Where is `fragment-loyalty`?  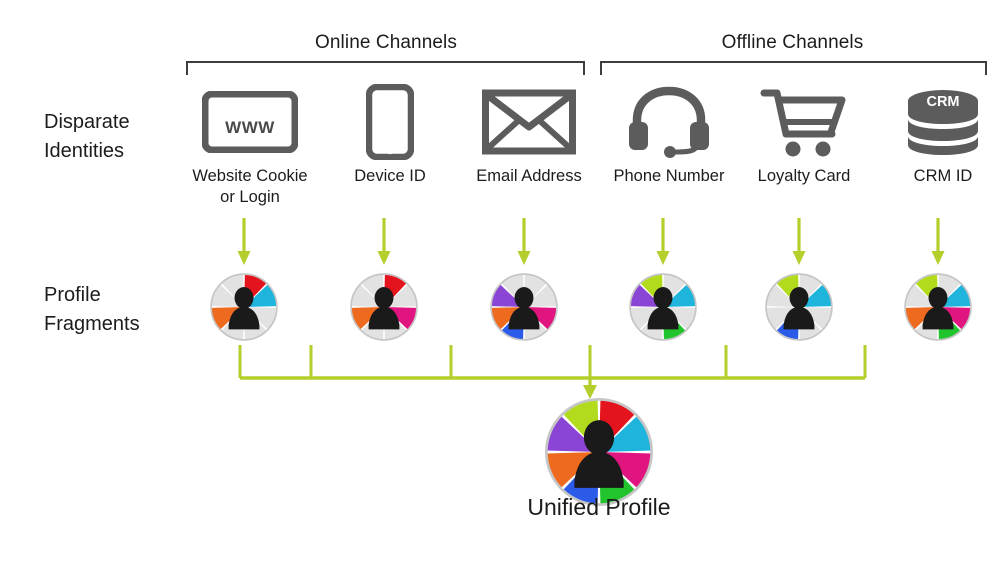 fragment-loyalty is located at coordinates (799, 307).